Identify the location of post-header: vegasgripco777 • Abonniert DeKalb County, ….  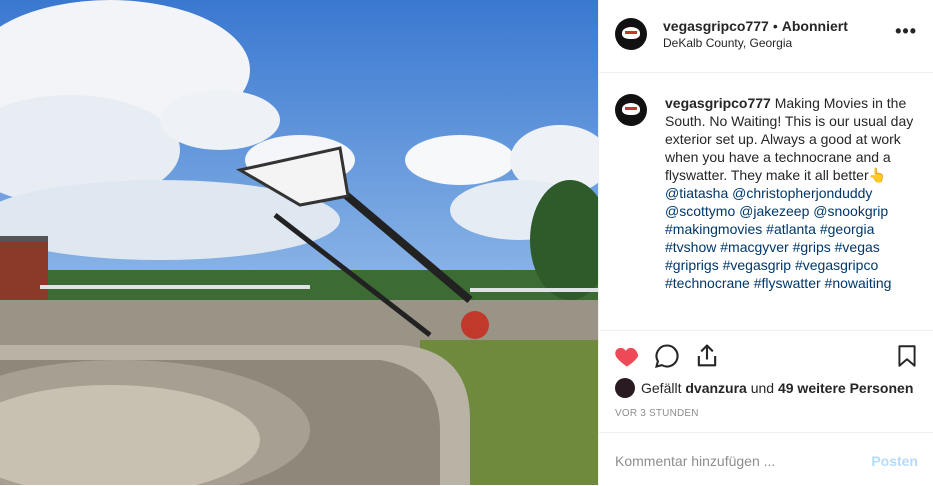
(766, 36).